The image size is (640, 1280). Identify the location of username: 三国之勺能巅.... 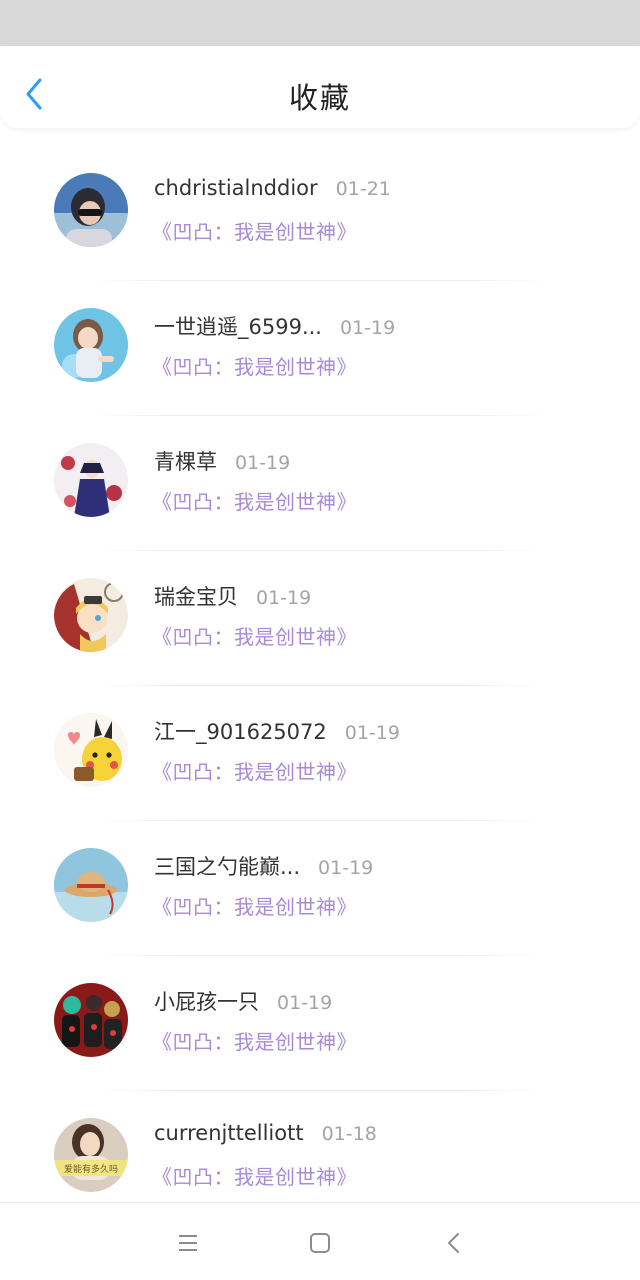
(227, 867).